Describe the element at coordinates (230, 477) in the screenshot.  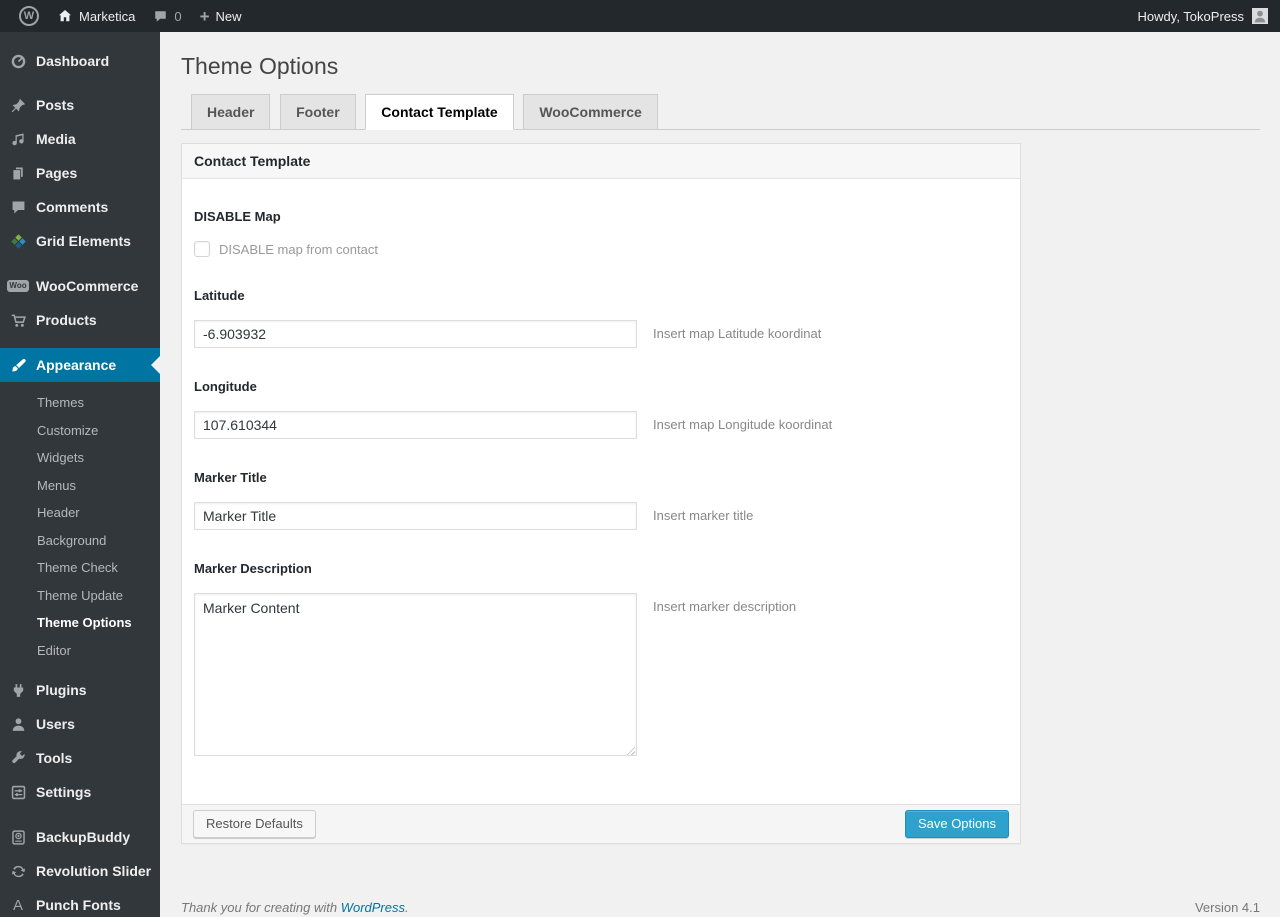
I see `marker-title-label: Marker Title` at that location.